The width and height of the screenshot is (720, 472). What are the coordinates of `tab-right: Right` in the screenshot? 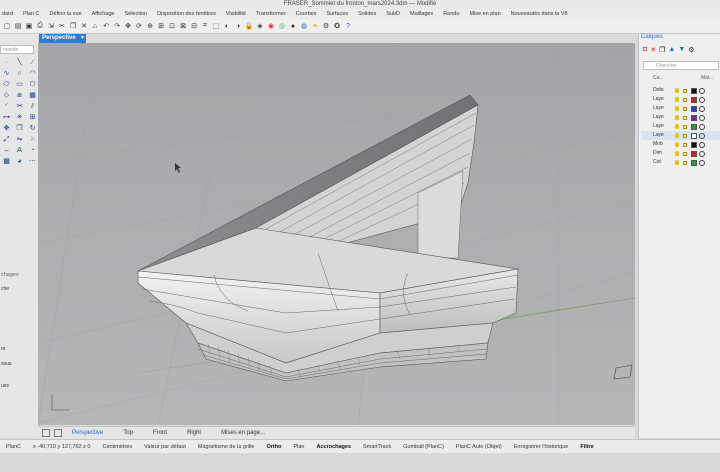 It's located at (194, 433).